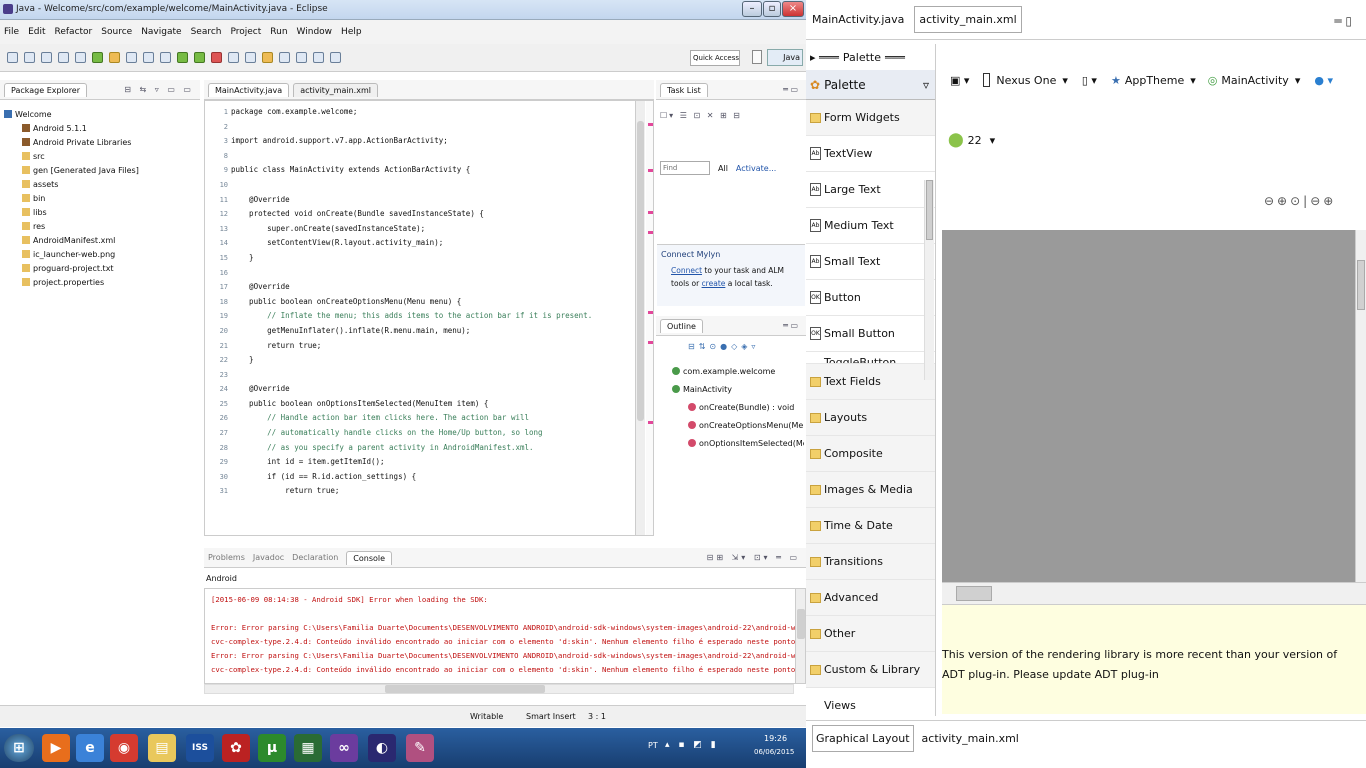 This screenshot has height=768, width=1366. What do you see at coordinates (499, 689) in the screenshot?
I see `console-hscrollbar` at bounding box center [499, 689].